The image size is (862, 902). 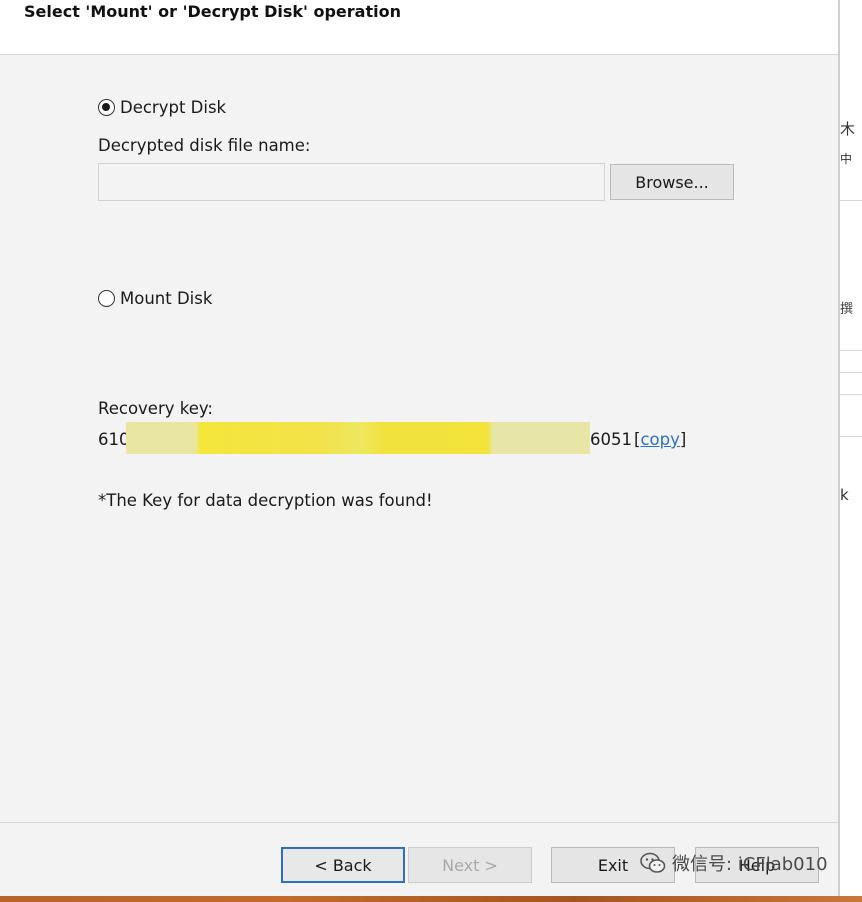 I want to click on copy-control: [copy], so click(x=660, y=439).